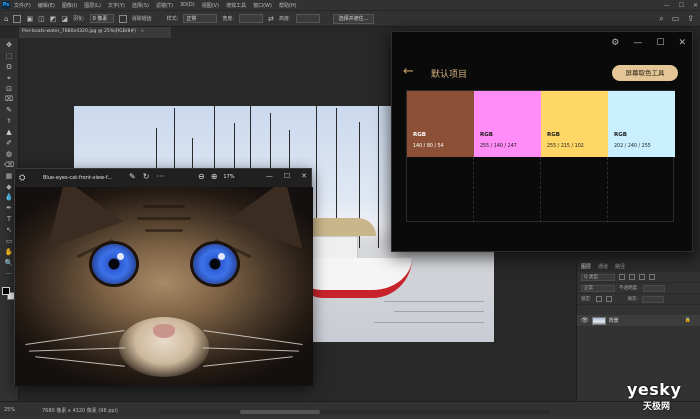  I want to click on stamp-tool-icon: ✐, so click(9, 144).